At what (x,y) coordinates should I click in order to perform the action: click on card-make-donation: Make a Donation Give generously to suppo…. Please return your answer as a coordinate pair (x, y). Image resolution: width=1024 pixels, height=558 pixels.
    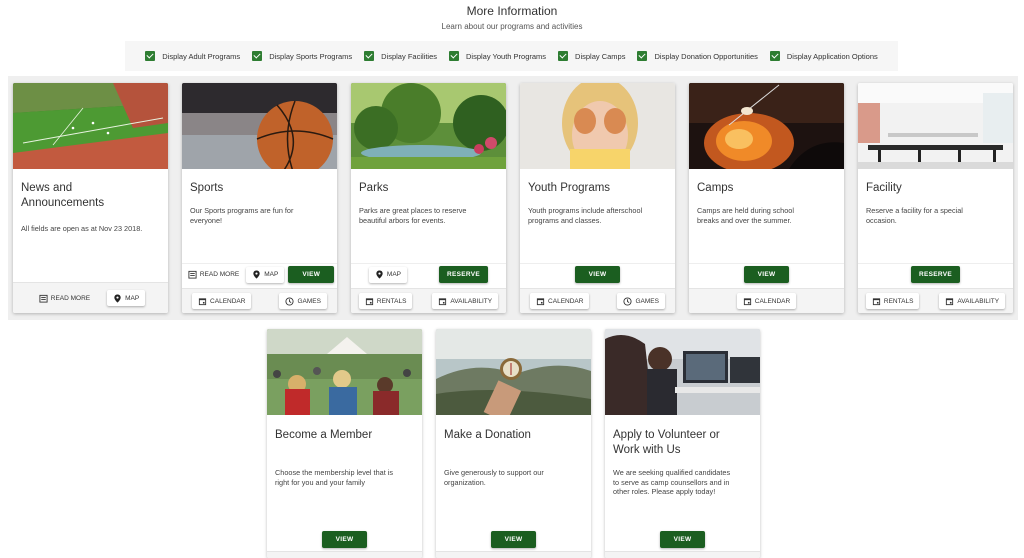
    Looking at the image, I should click on (513, 443).